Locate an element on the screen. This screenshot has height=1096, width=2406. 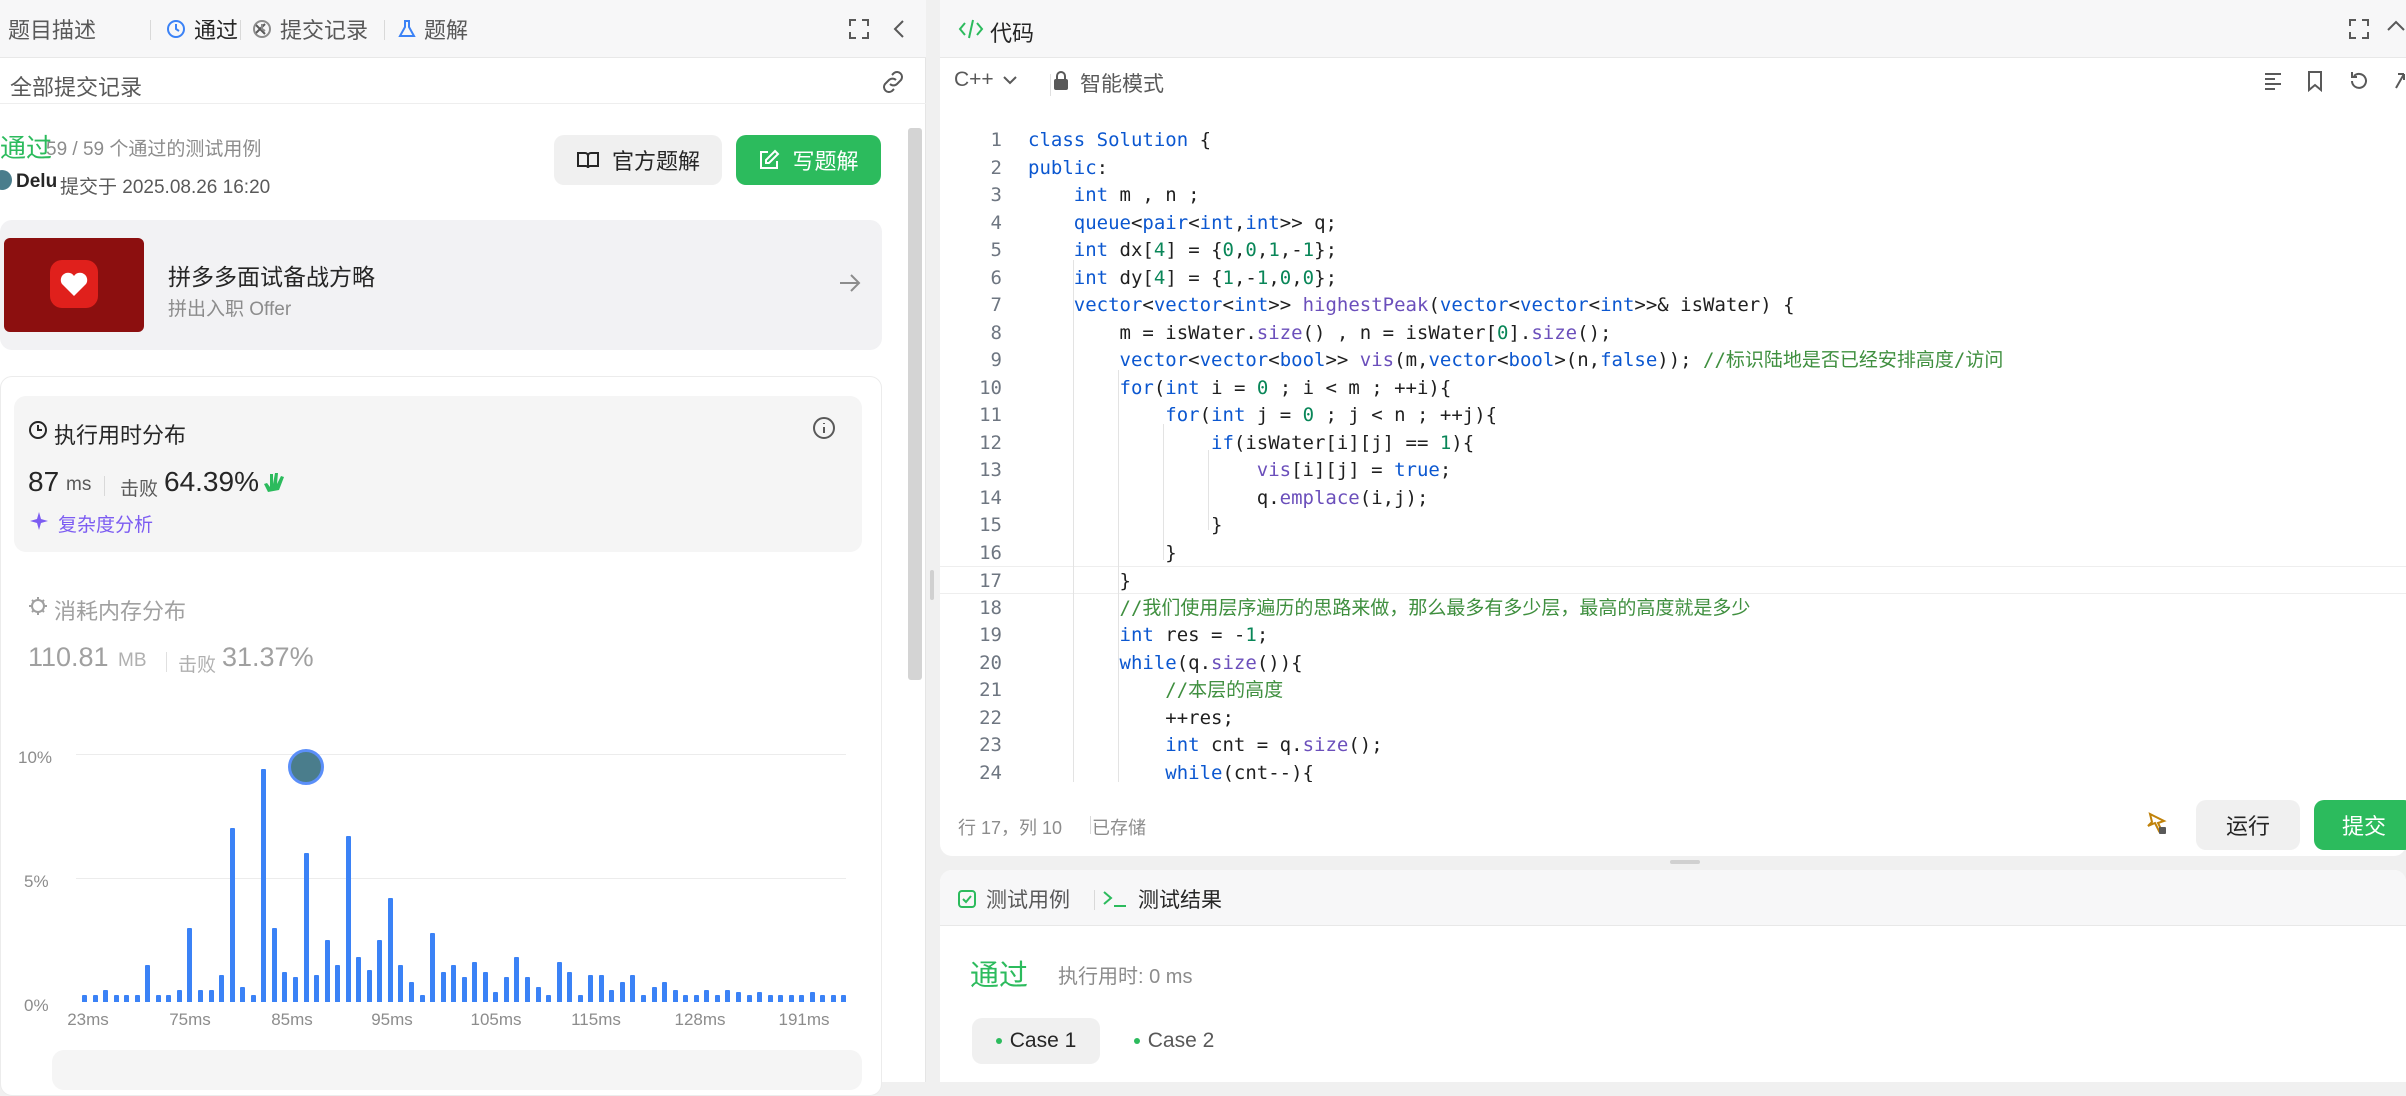
chevron-left-icon is located at coordinates (899, 29).